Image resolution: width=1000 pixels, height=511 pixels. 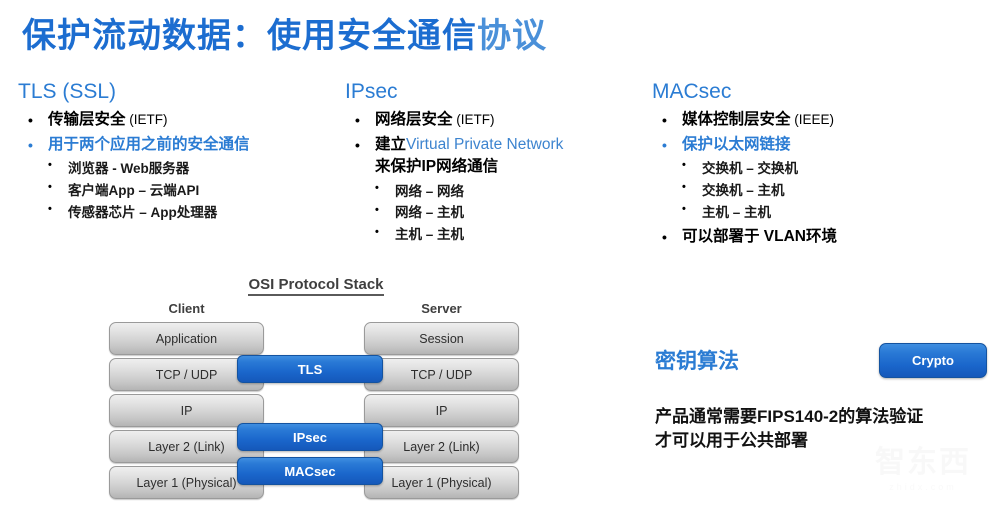 I want to click on page-title: 保护流动数据：使用安全通信协议, so click(x=284, y=32).